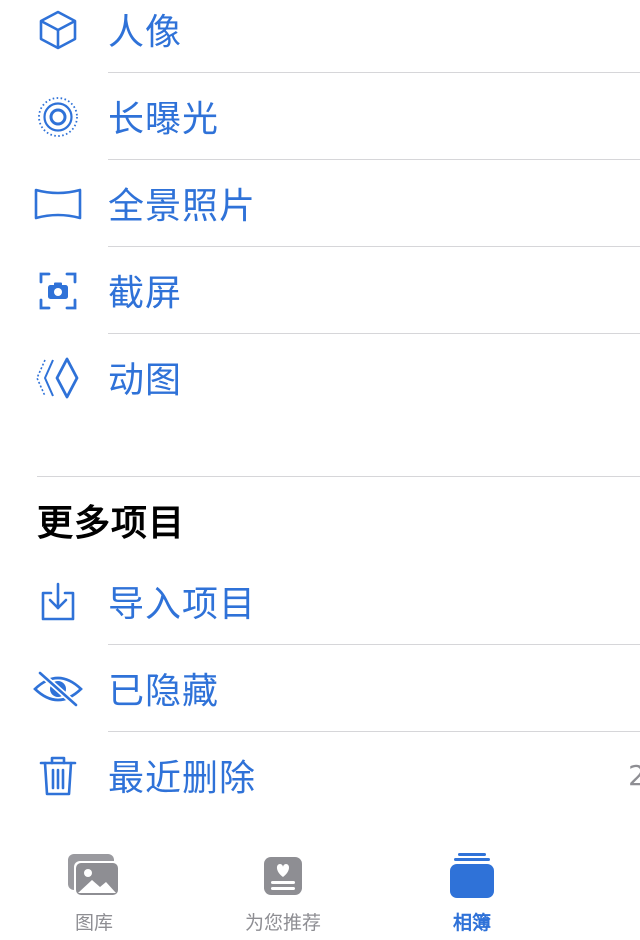 The height and width of the screenshot is (940, 640). Describe the element at coordinates (472, 876) in the screenshot. I see `albums-icon` at that location.